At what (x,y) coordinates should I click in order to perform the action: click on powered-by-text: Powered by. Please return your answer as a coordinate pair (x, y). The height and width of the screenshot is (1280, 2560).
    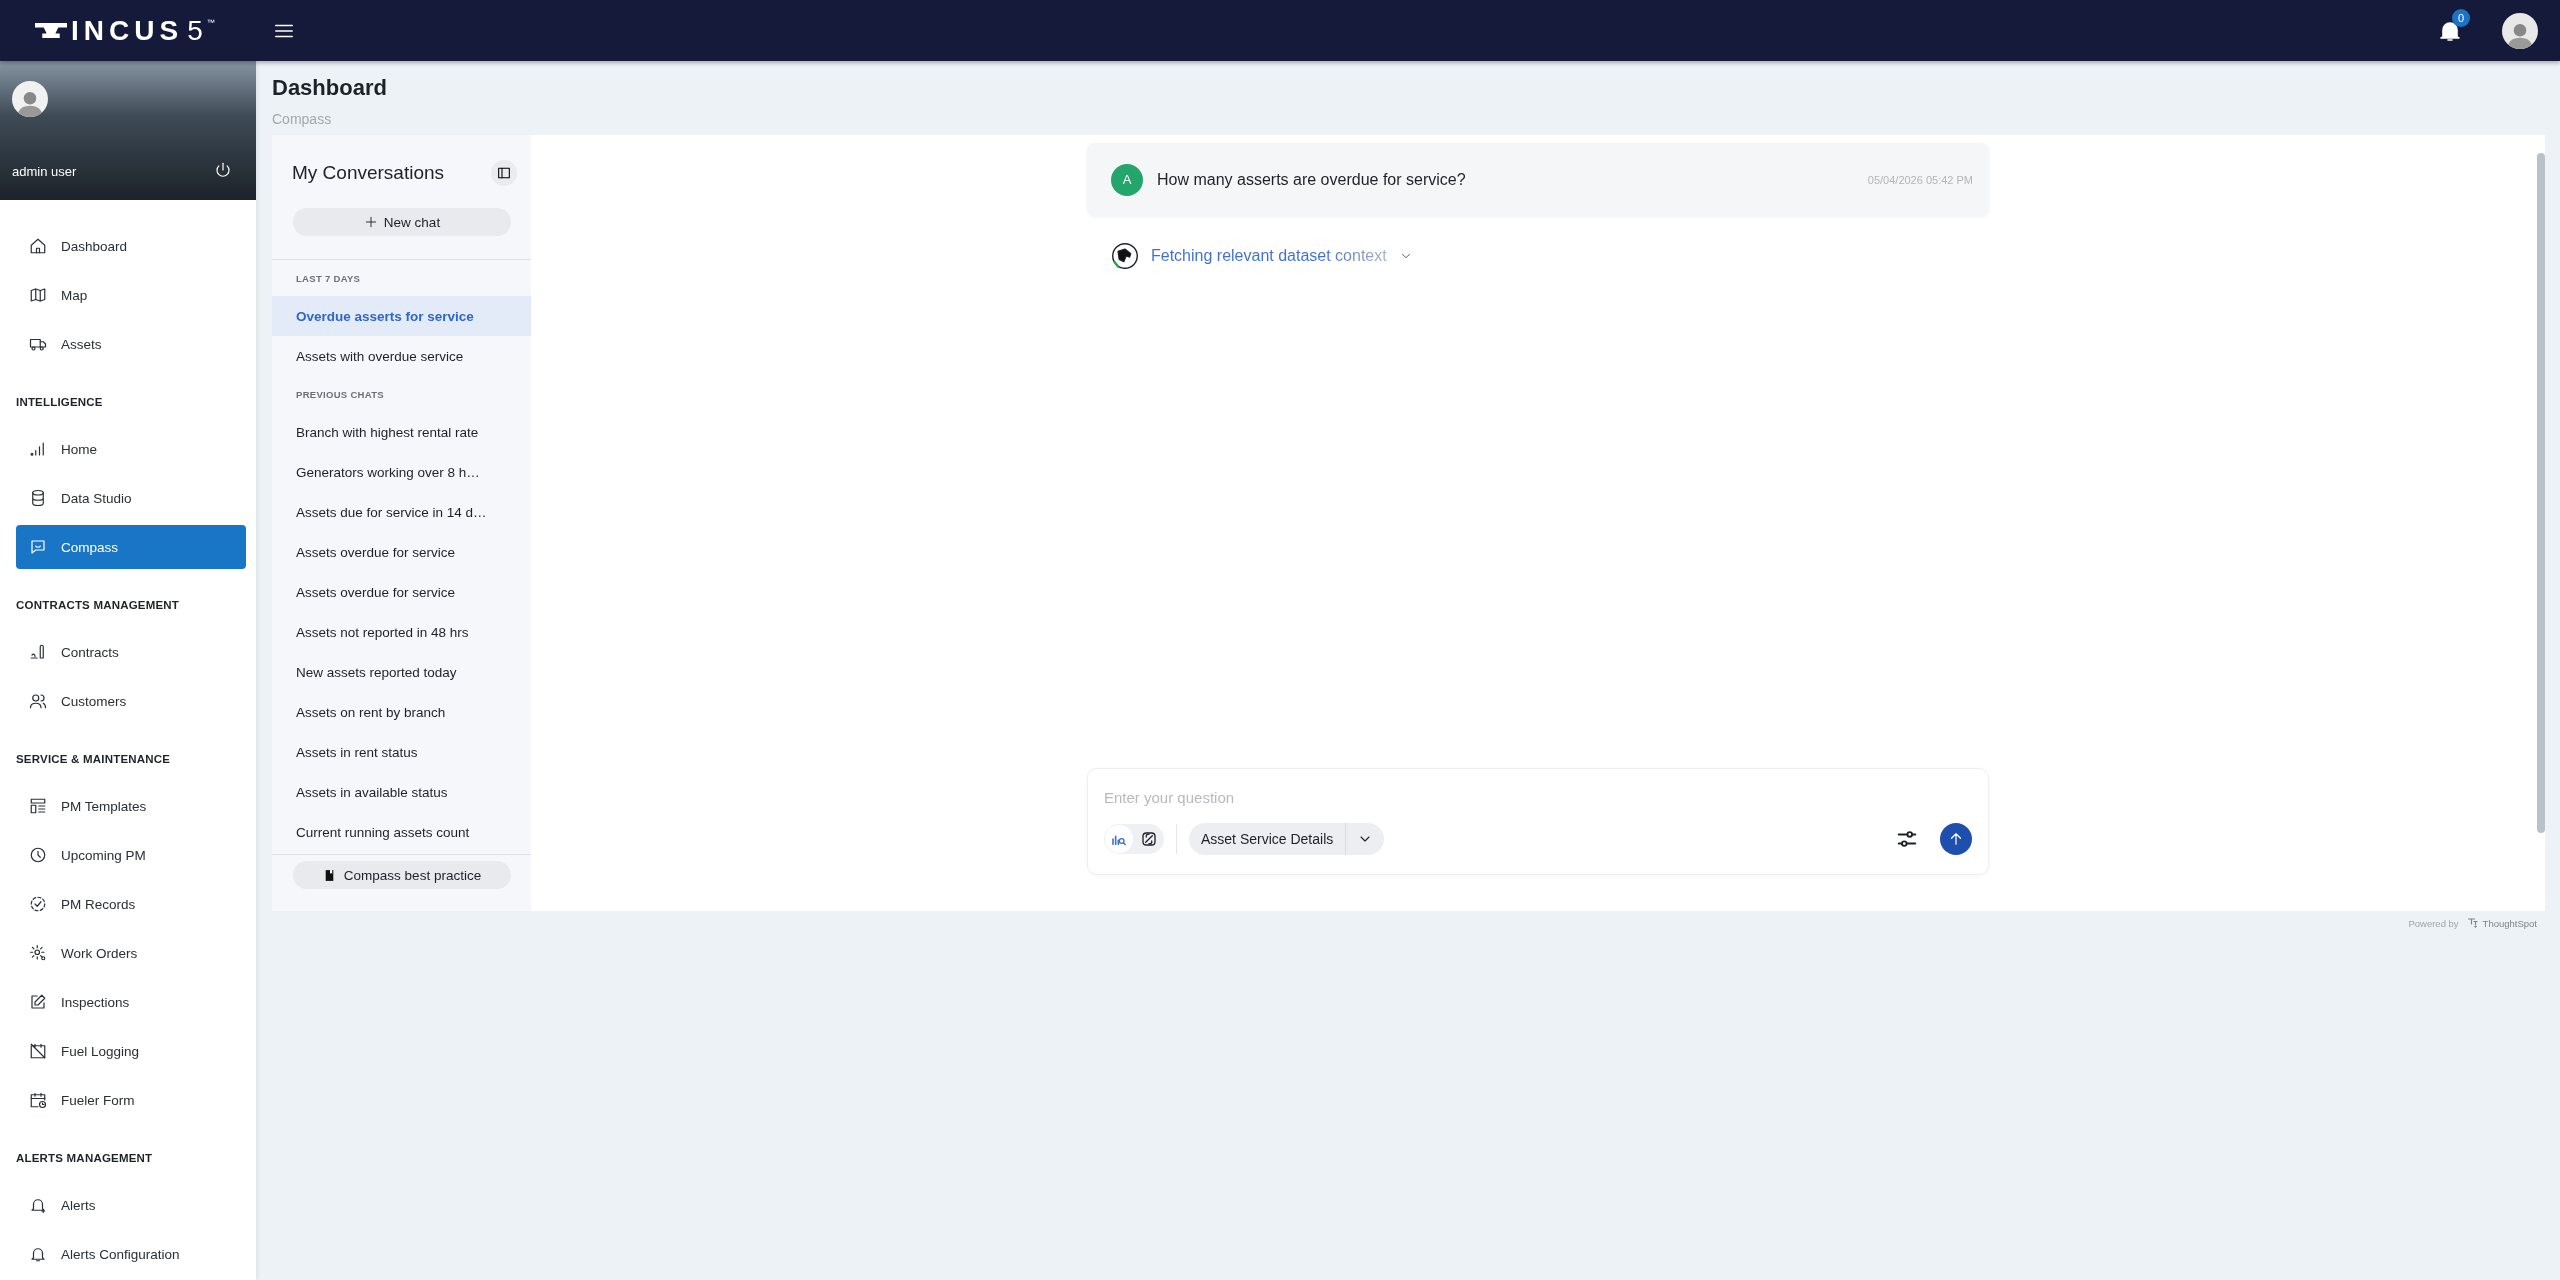
    Looking at the image, I should click on (2433, 923).